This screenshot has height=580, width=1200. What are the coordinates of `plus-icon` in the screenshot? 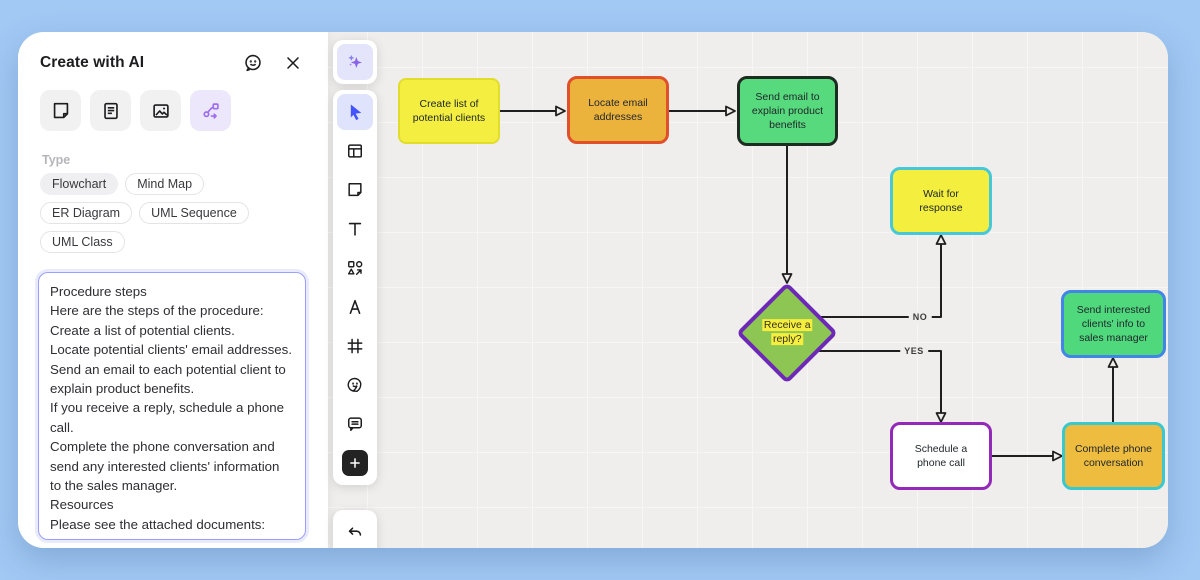 It's located at (355, 463).